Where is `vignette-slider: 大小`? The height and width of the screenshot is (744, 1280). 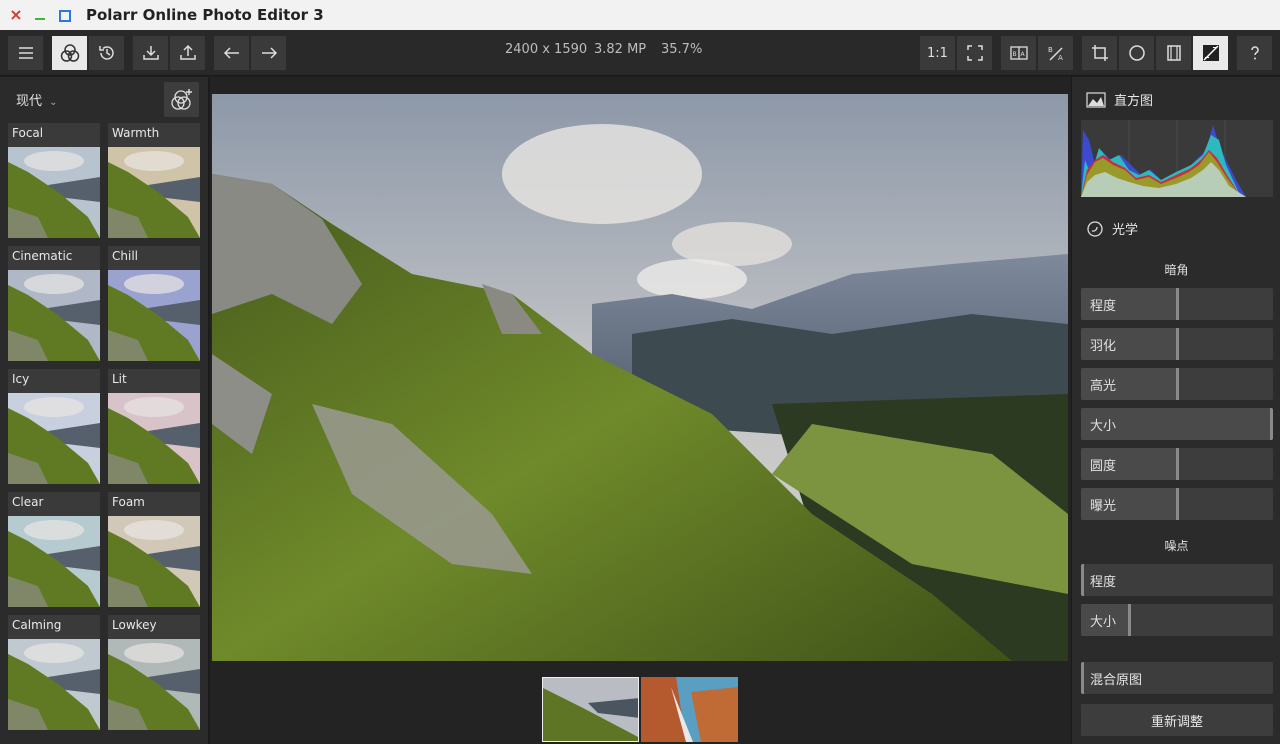 vignette-slider: 大小 is located at coordinates (1177, 424).